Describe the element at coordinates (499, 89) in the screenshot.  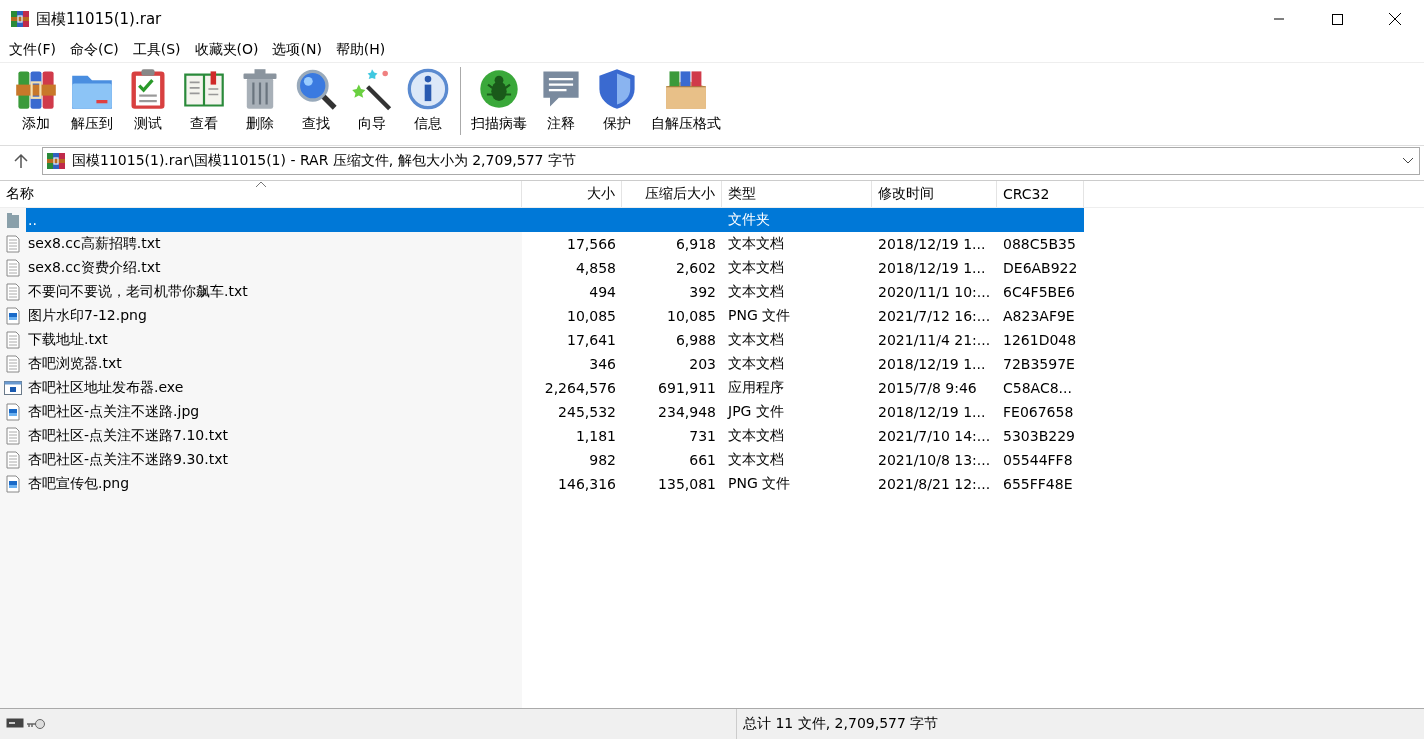
I see `bug-icon` at that location.